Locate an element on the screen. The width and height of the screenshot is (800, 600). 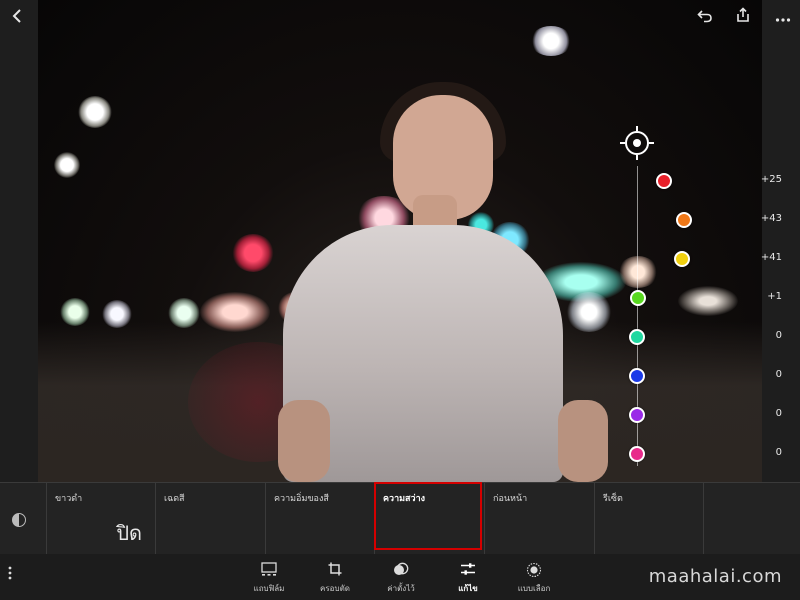
chevron-left-icon is located at coordinates (16, 16).